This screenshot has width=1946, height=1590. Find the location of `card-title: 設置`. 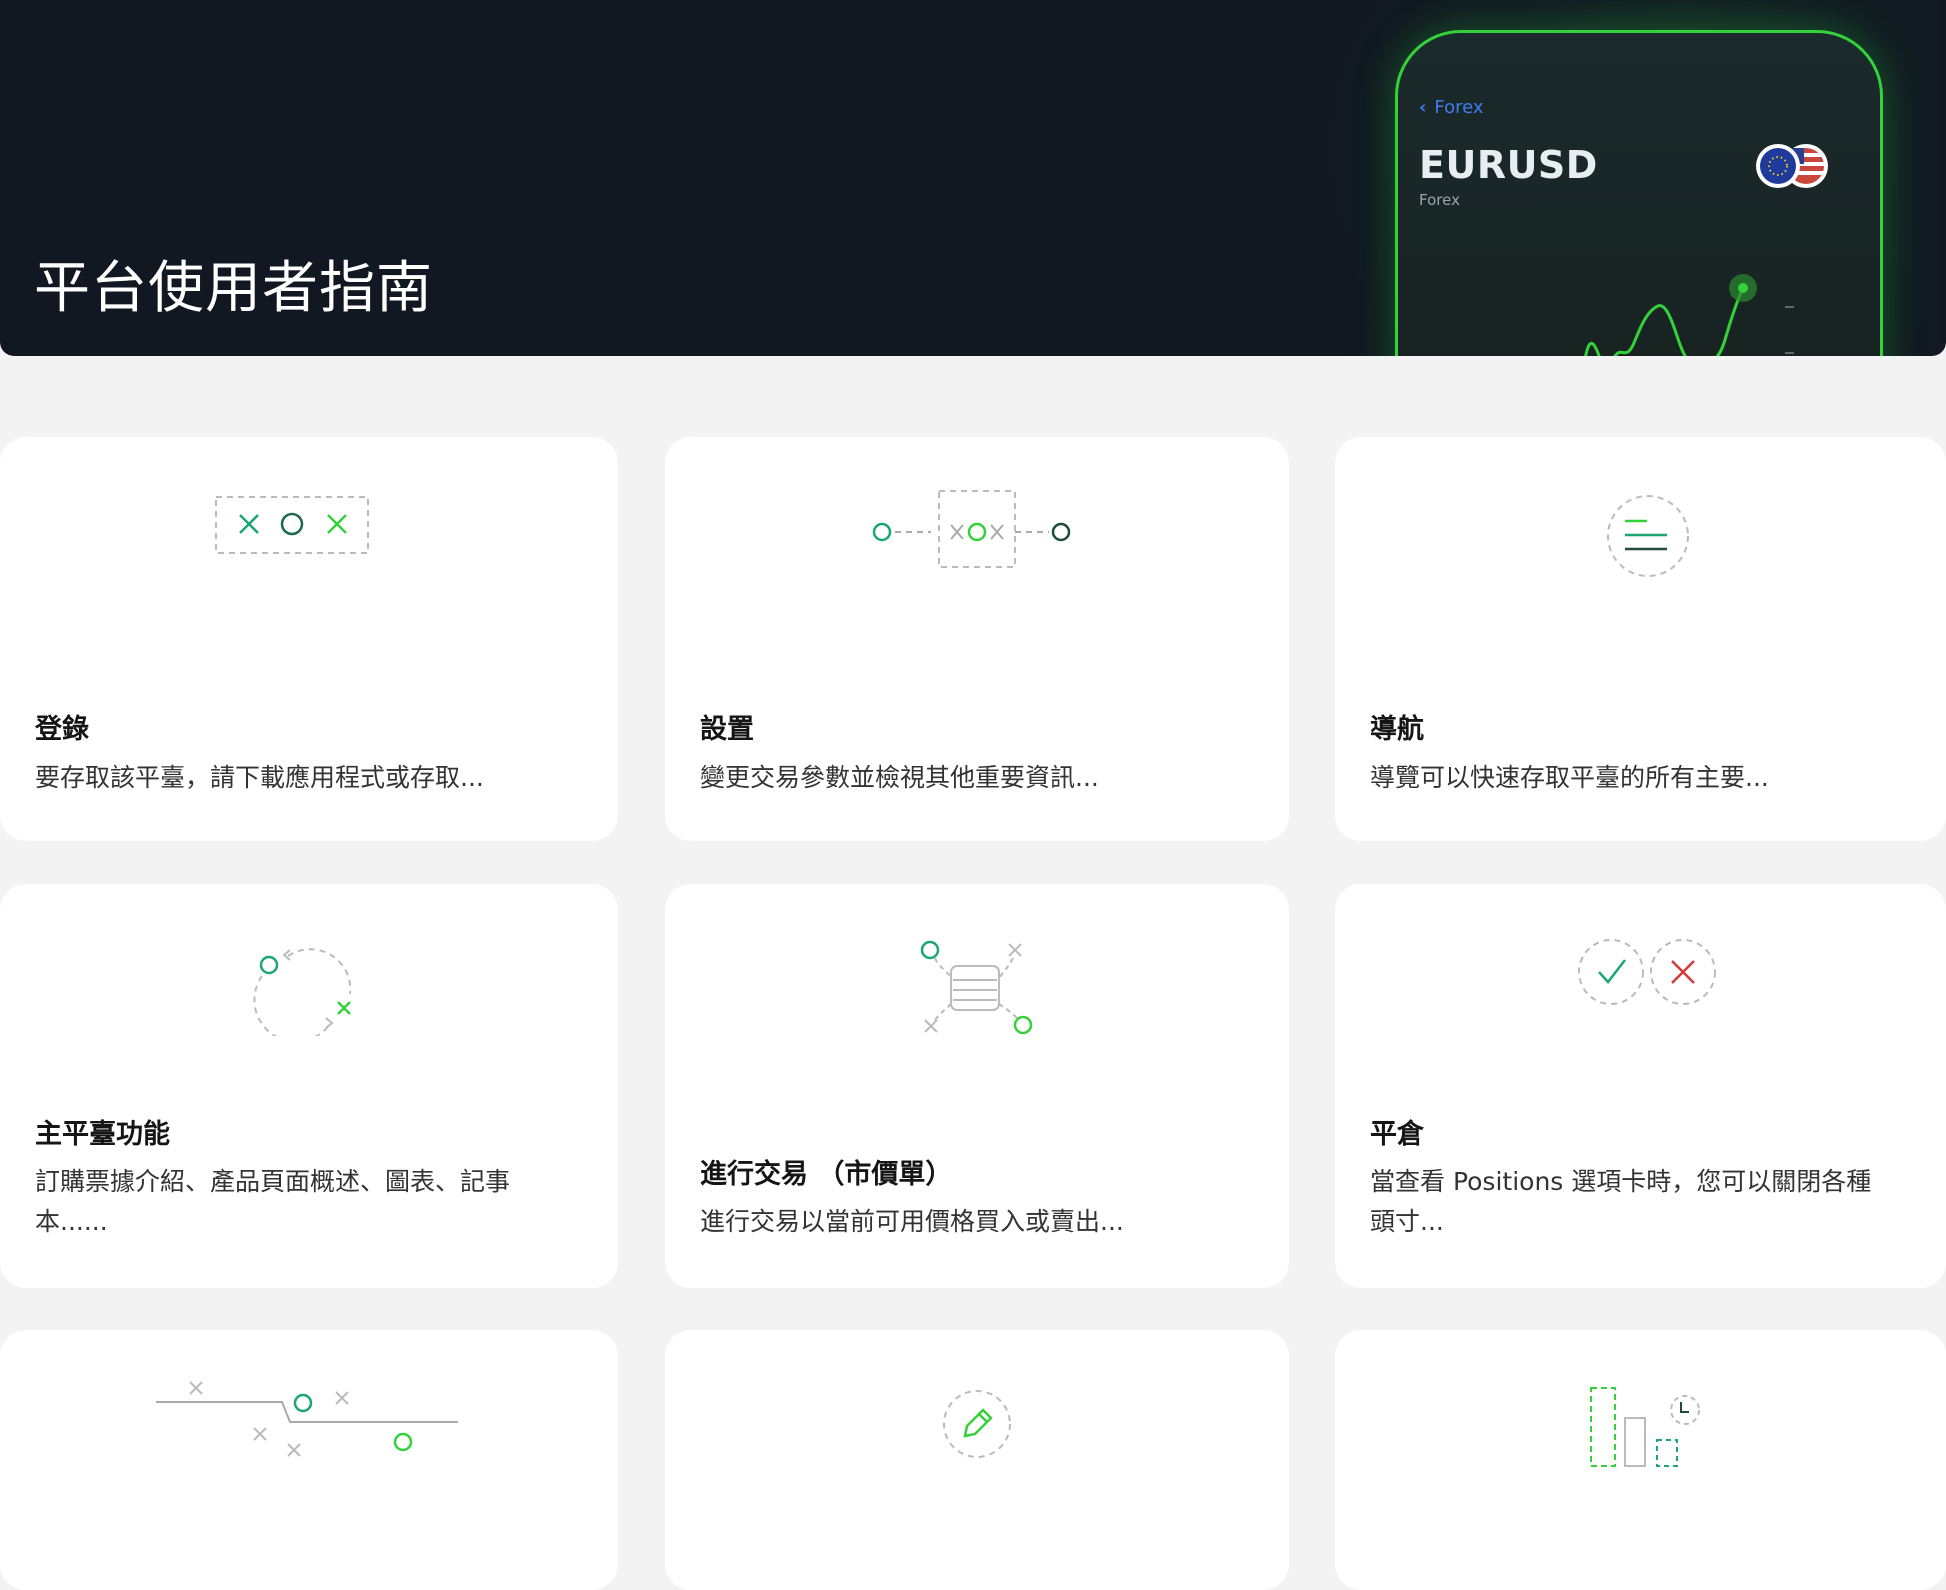

card-title: 設置 is located at coordinates (727, 729).